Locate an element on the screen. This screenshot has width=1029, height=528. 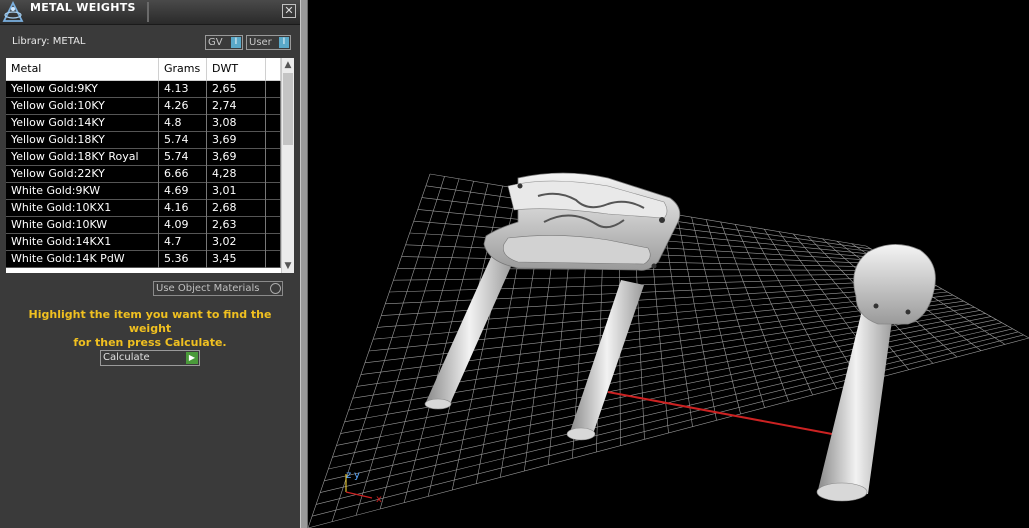
panel-splitter is located at coordinates (304, 264).